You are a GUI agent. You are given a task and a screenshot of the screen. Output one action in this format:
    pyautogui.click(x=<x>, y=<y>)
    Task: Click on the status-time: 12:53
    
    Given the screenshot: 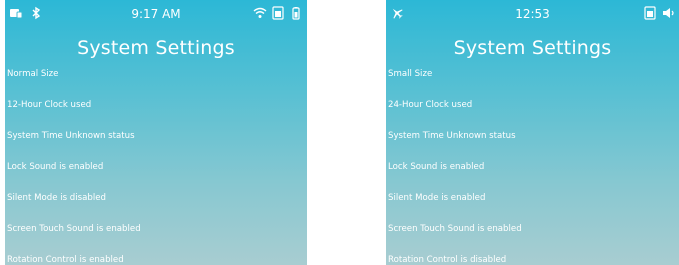 What is the action you would take?
    pyautogui.click(x=532, y=14)
    